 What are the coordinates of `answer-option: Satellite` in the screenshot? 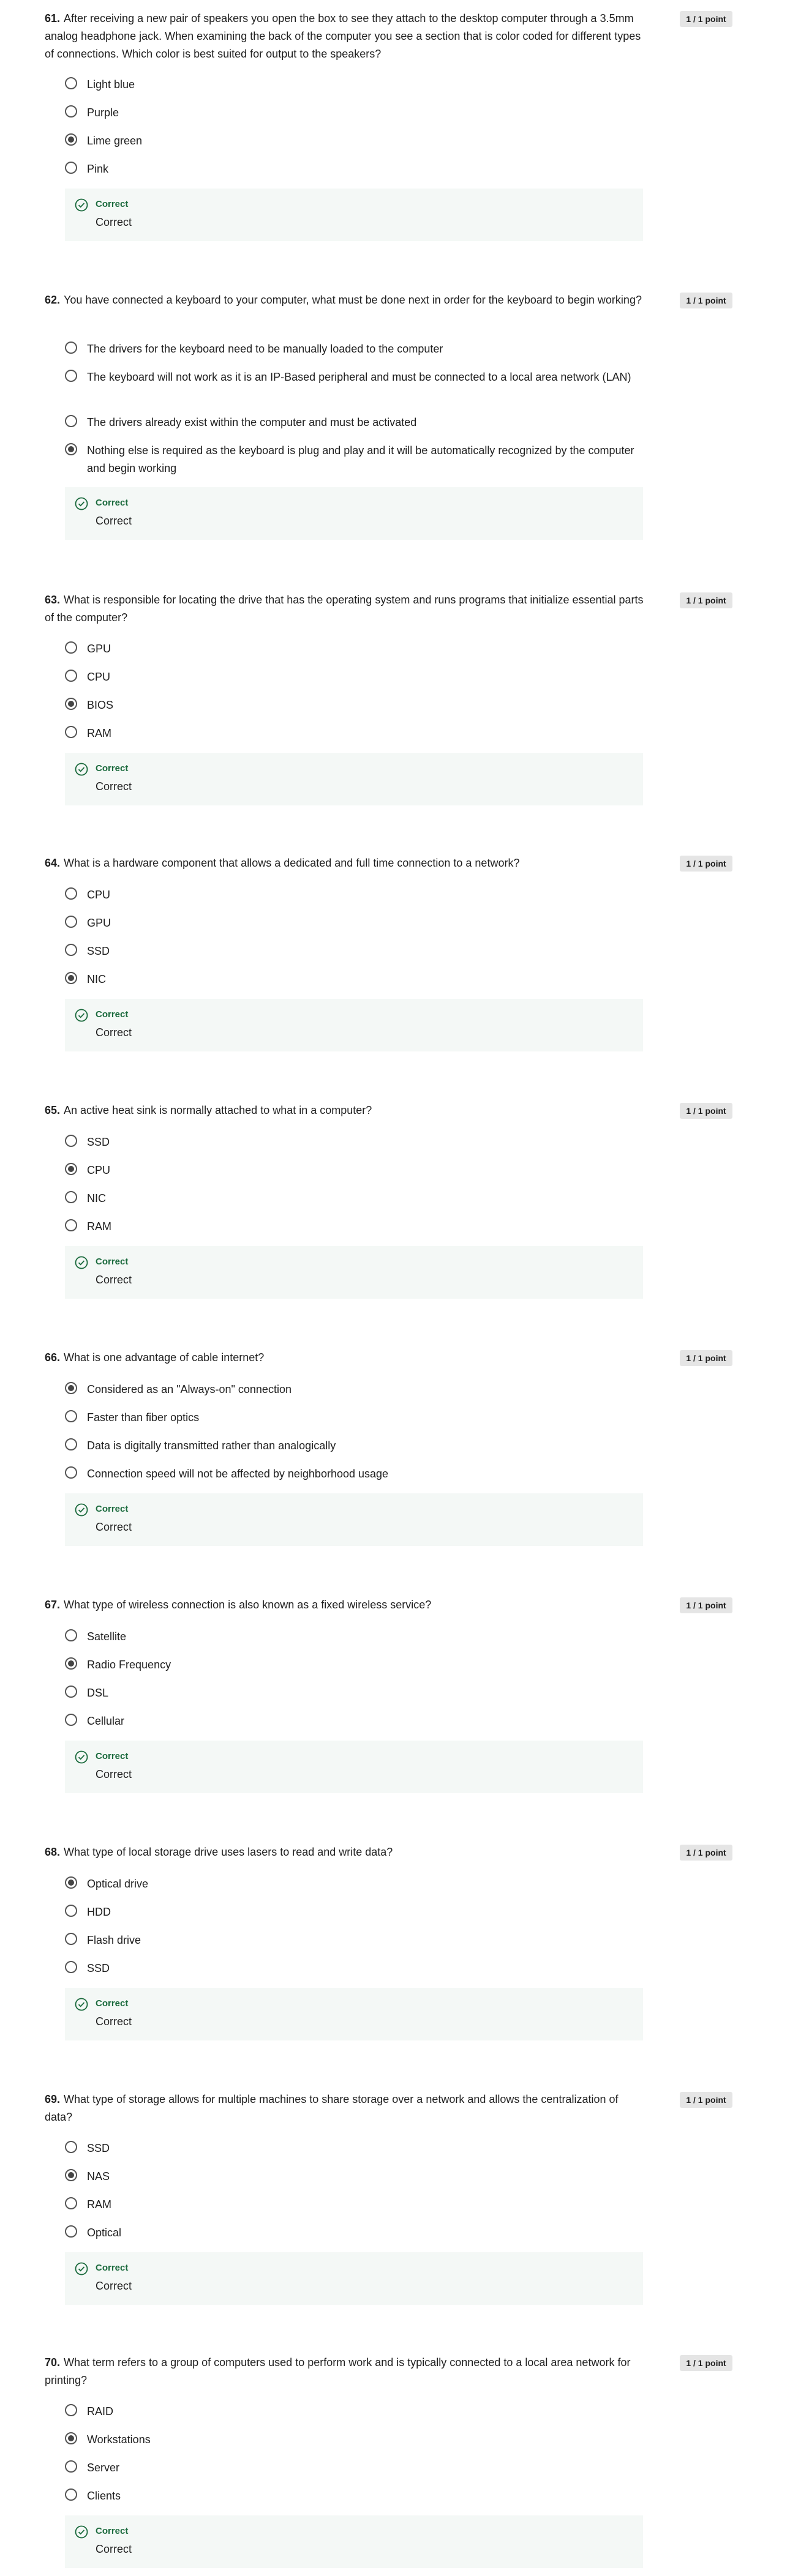 It's located at (349, 1637).